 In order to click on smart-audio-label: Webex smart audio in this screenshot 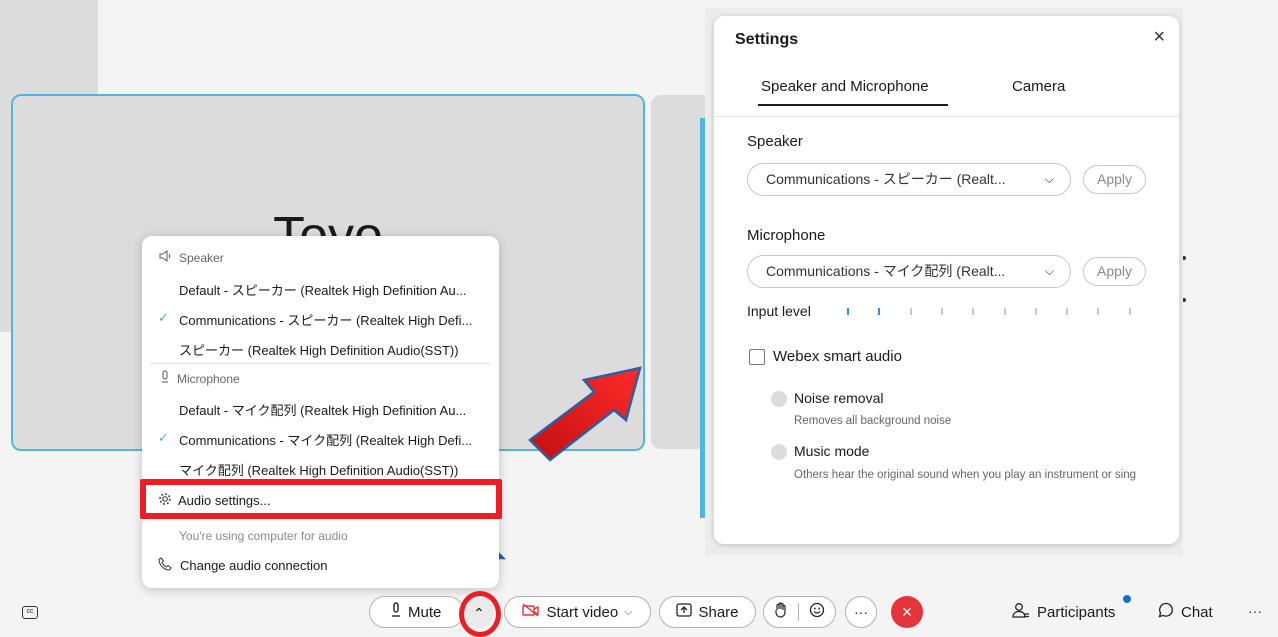, I will do `click(837, 356)`.